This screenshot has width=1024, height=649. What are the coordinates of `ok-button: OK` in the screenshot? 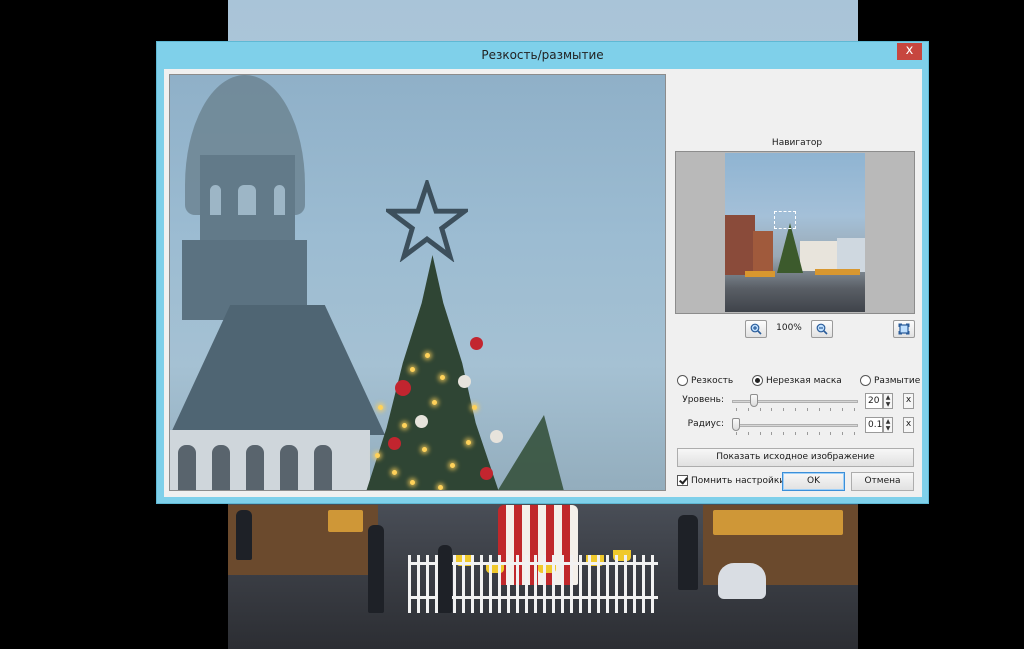 It's located at (813, 481).